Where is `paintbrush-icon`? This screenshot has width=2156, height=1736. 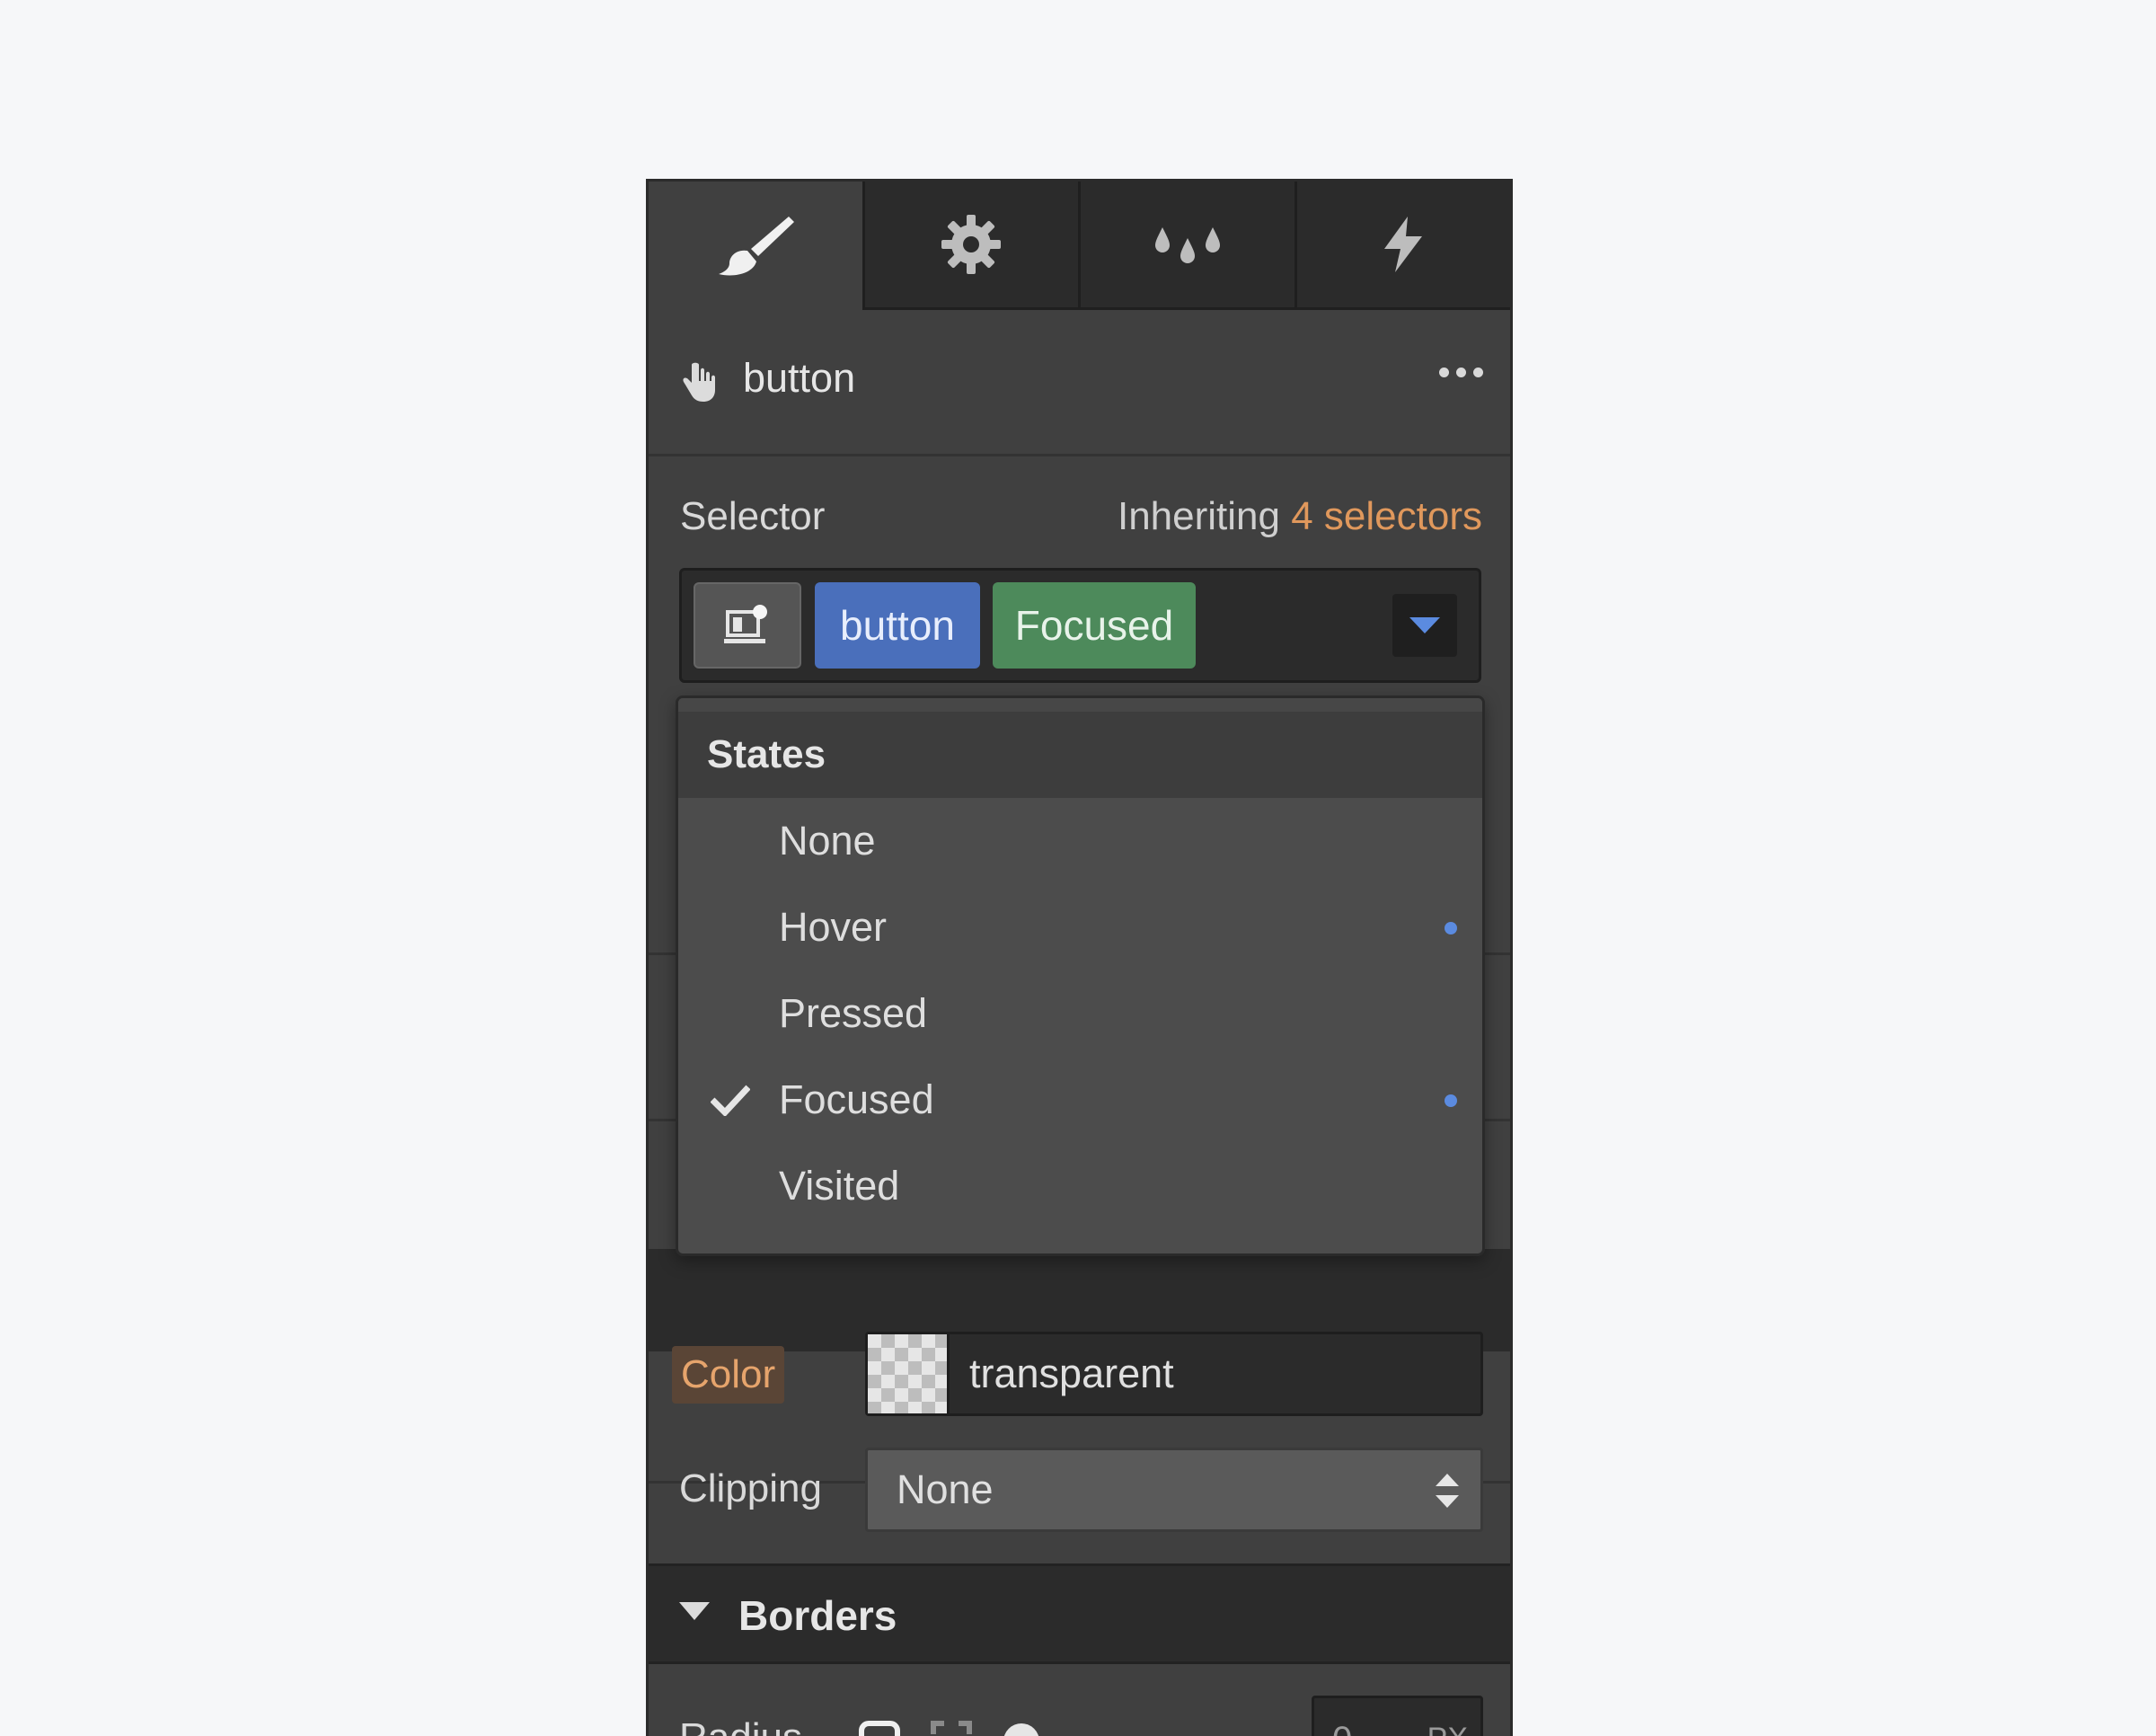
paintbrush-icon is located at coordinates (756, 245).